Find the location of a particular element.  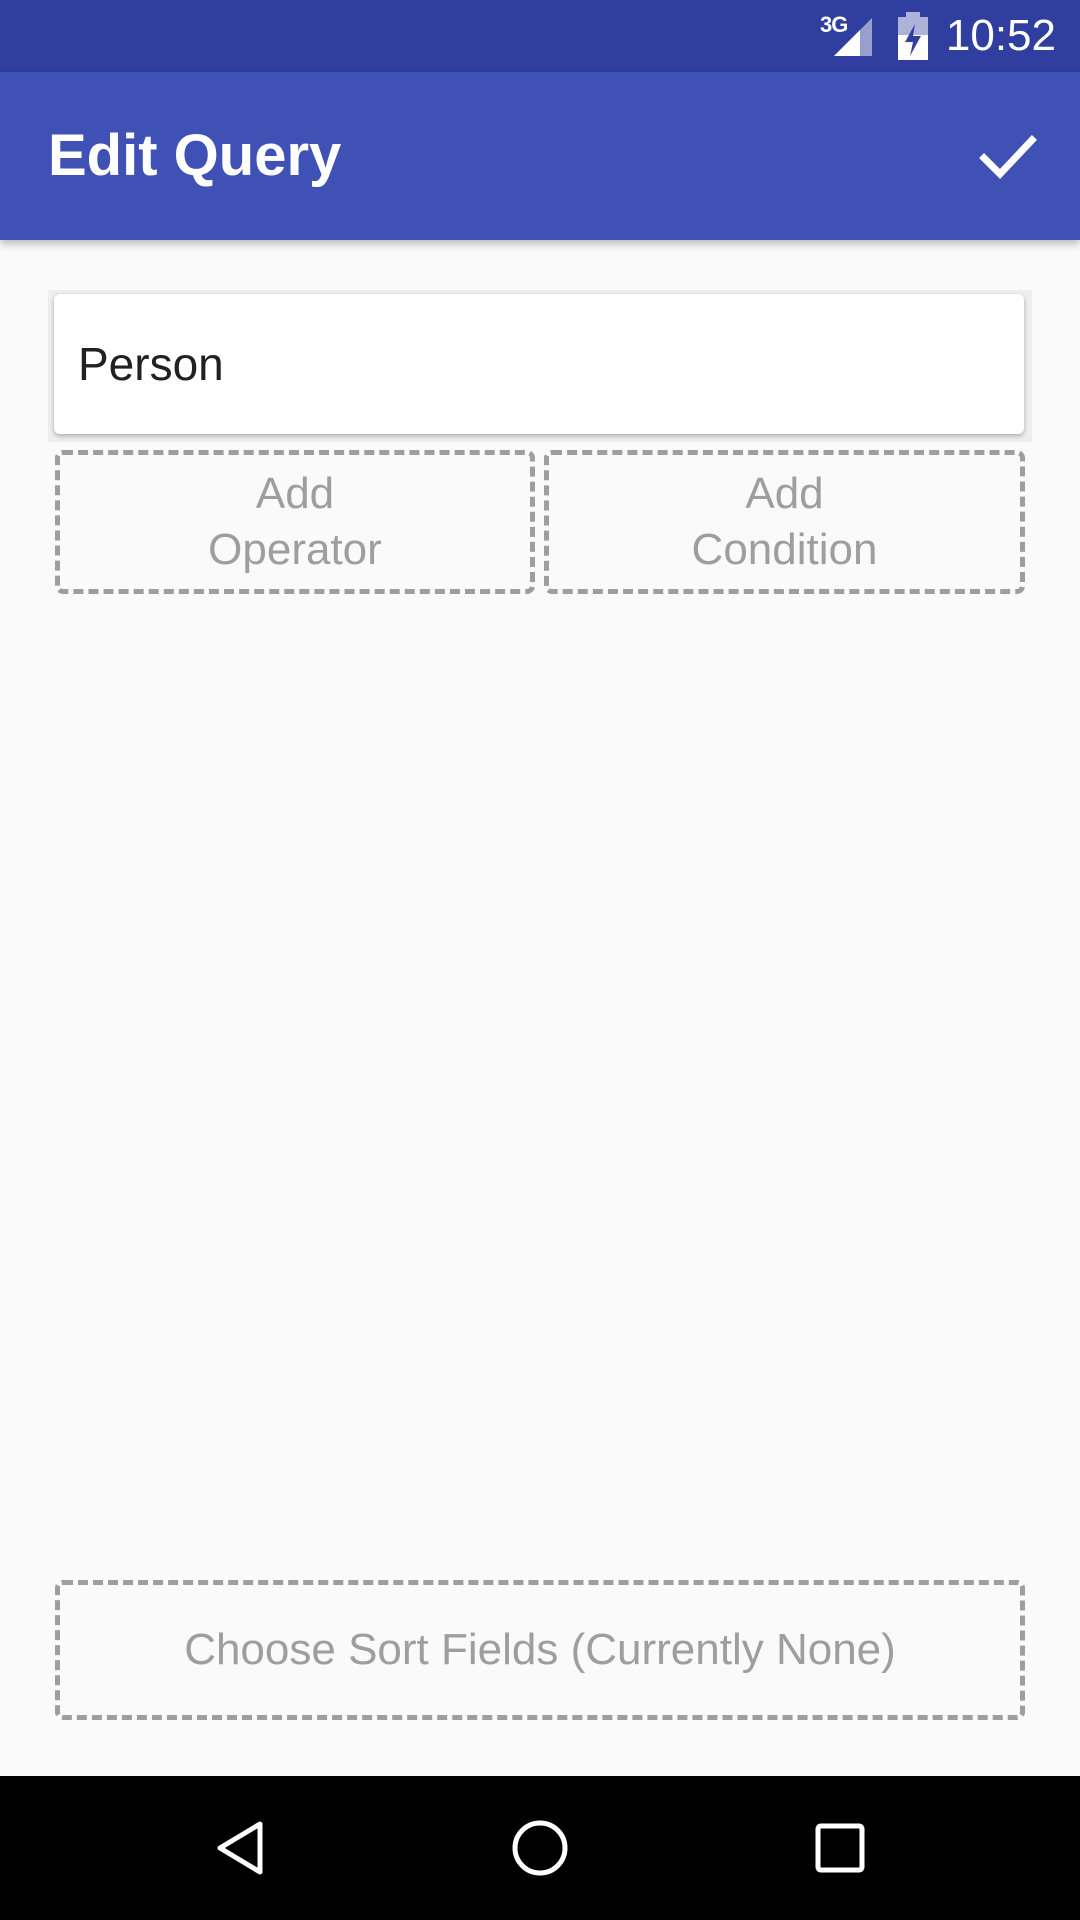

status-bar: 3G 10:52 is located at coordinates (540, 36).